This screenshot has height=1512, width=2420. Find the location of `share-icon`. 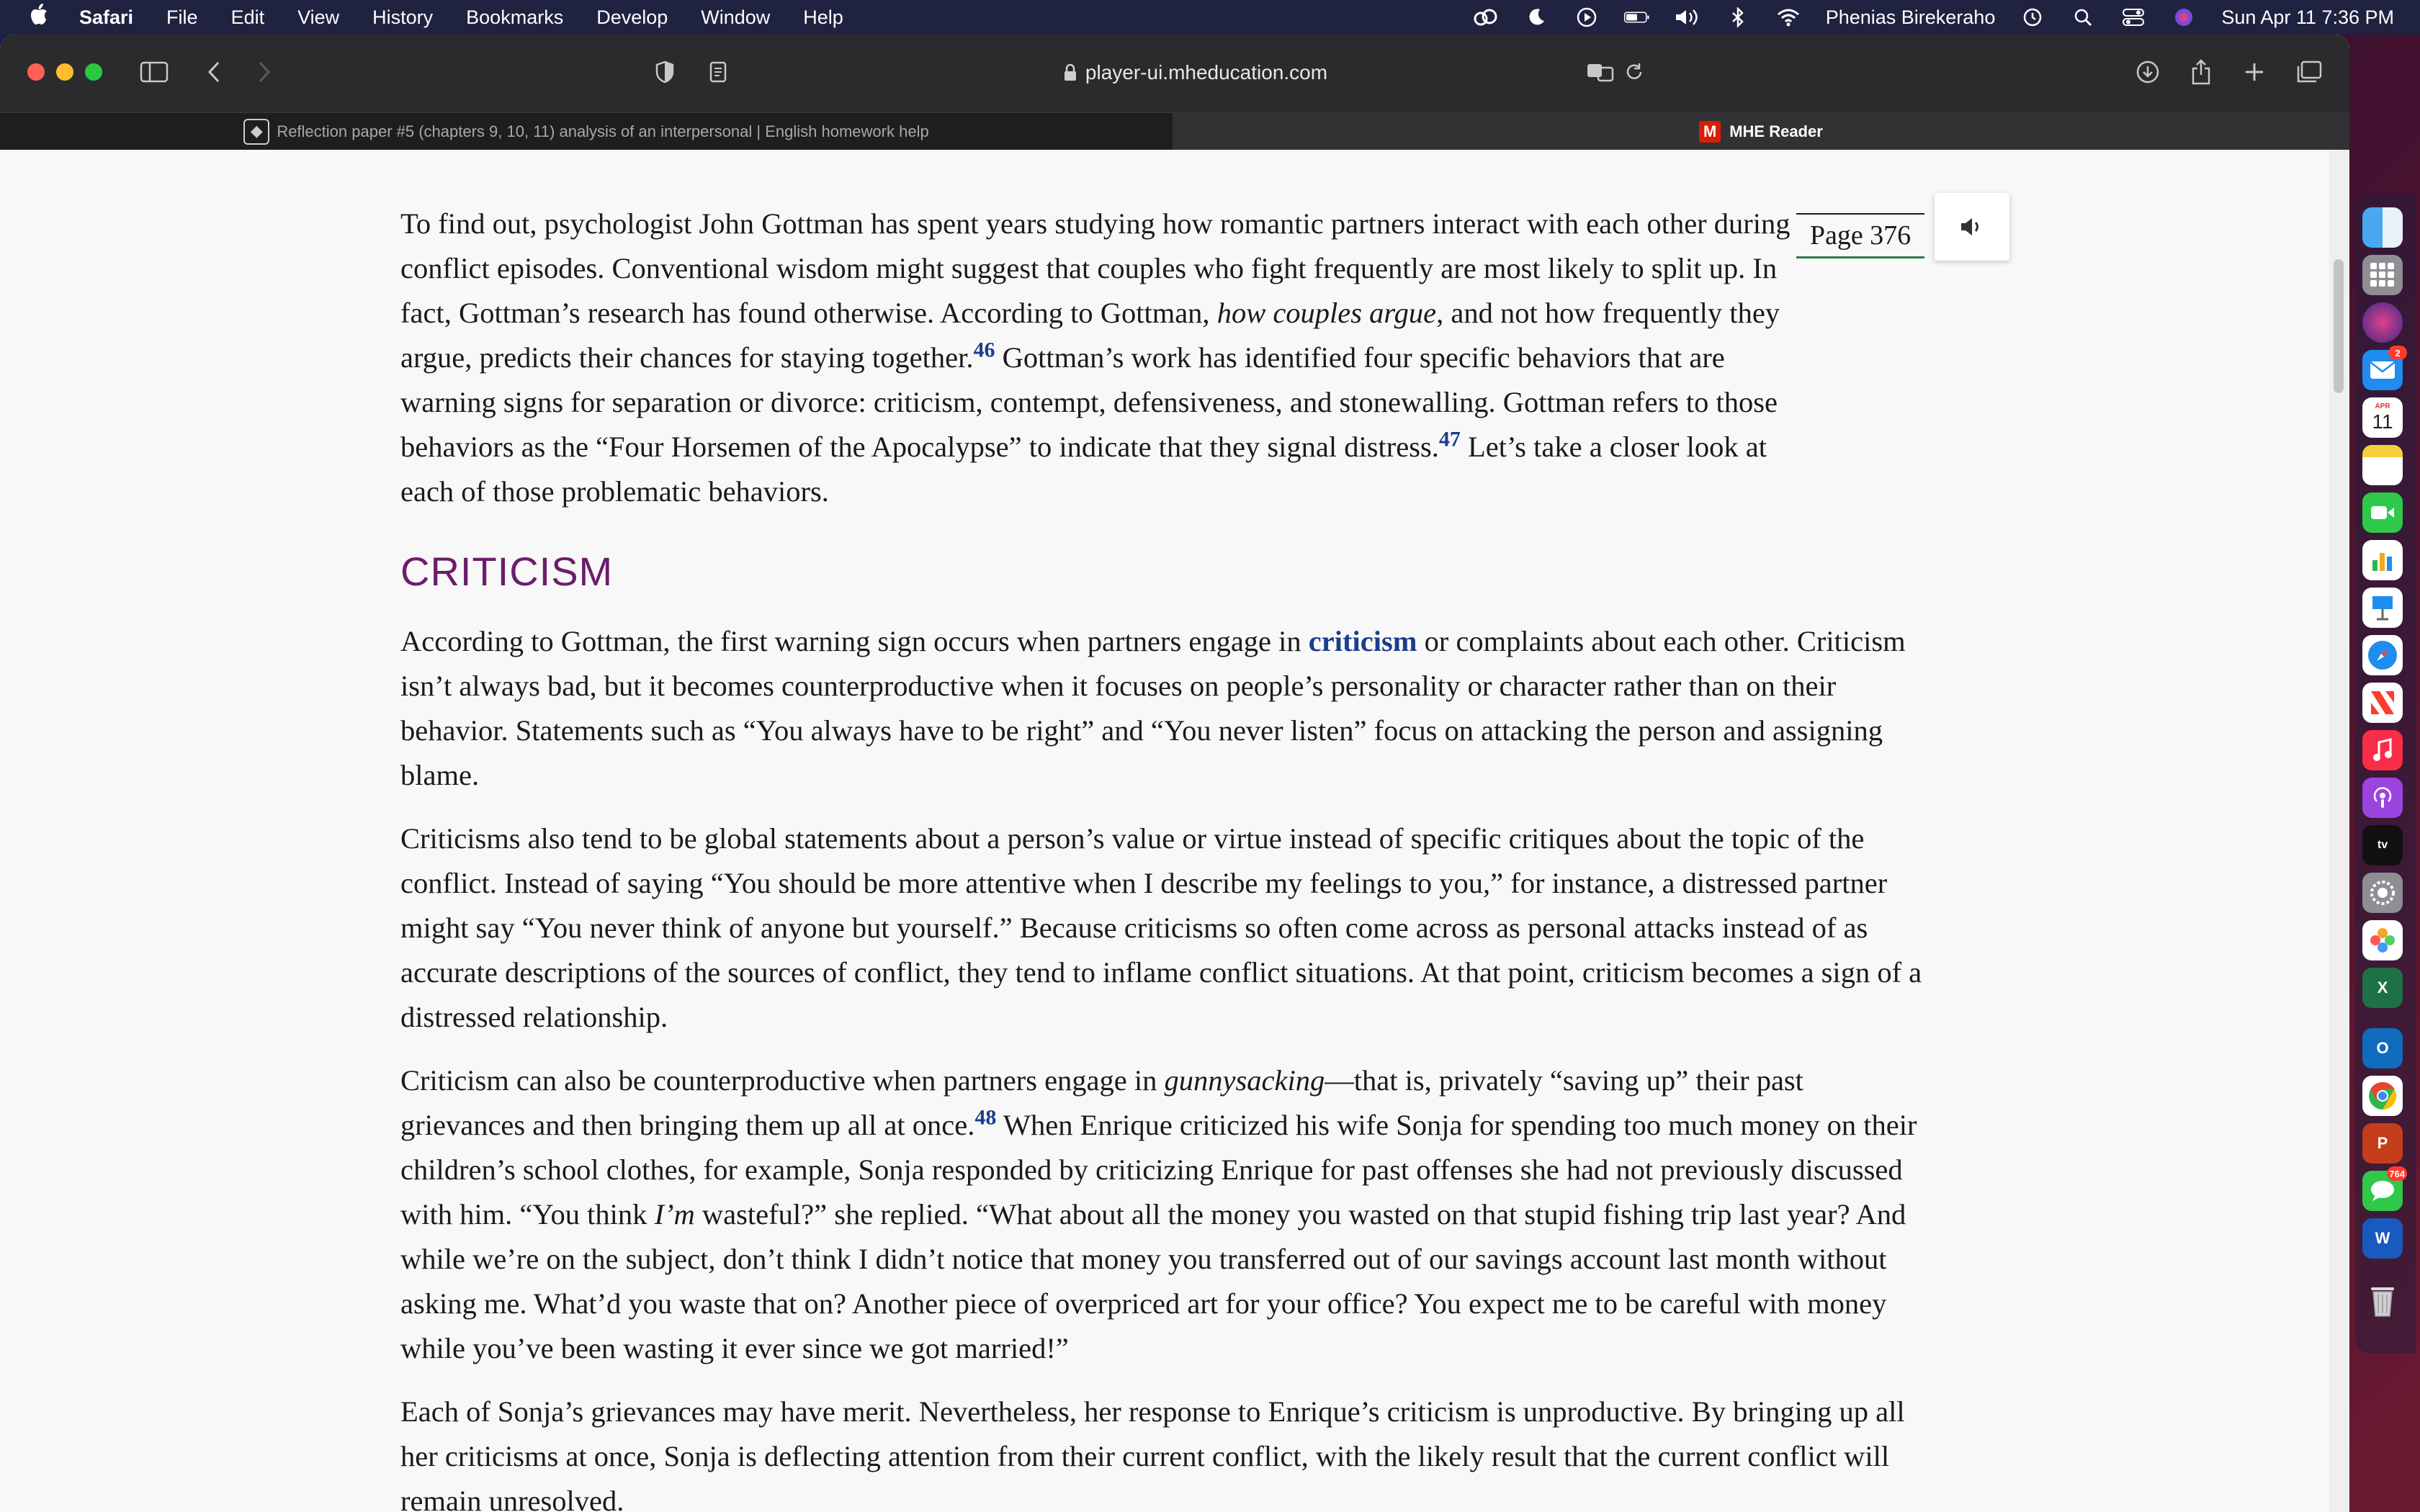

share-icon is located at coordinates (2201, 72).